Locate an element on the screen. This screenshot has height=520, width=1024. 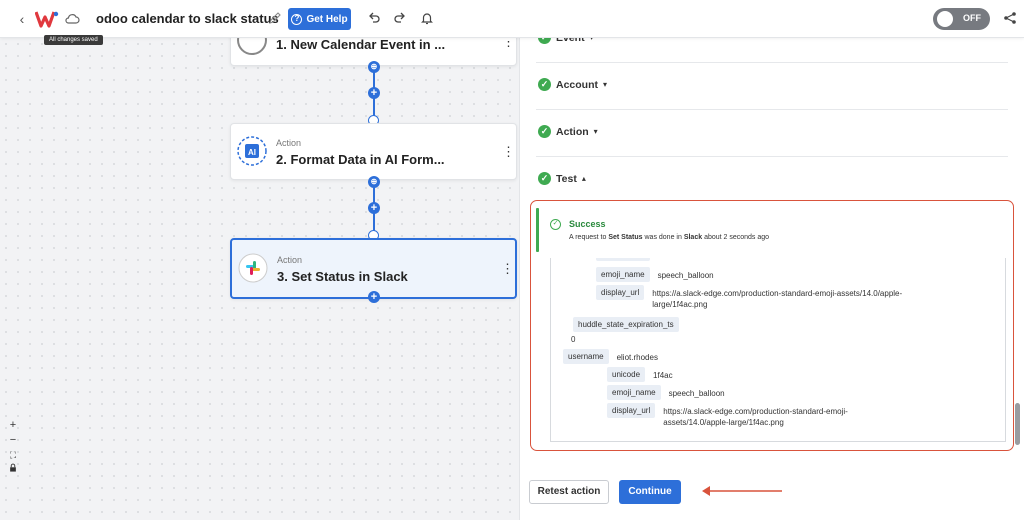
section-label: Action is located at coordinates (572, 131).